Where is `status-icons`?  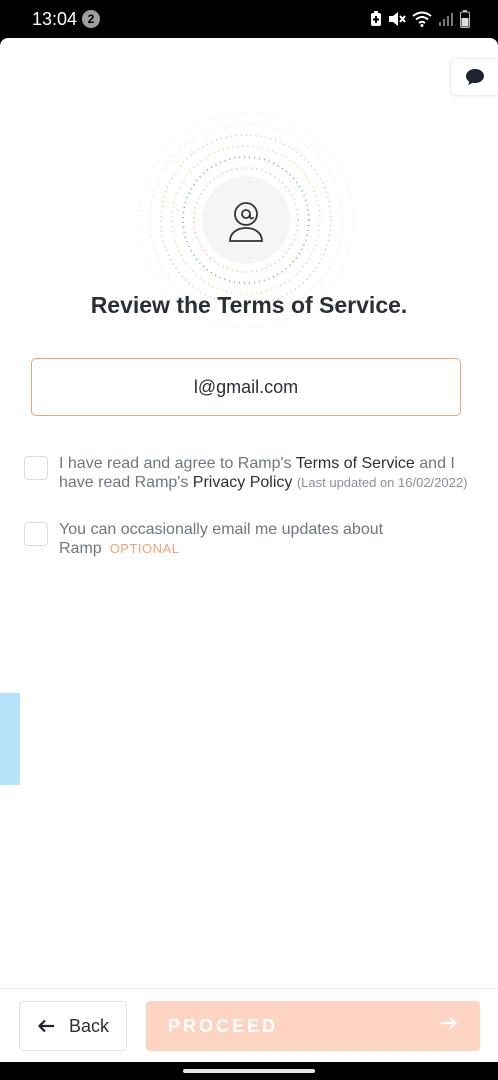
status-icons is located at coordinates (420, 19).